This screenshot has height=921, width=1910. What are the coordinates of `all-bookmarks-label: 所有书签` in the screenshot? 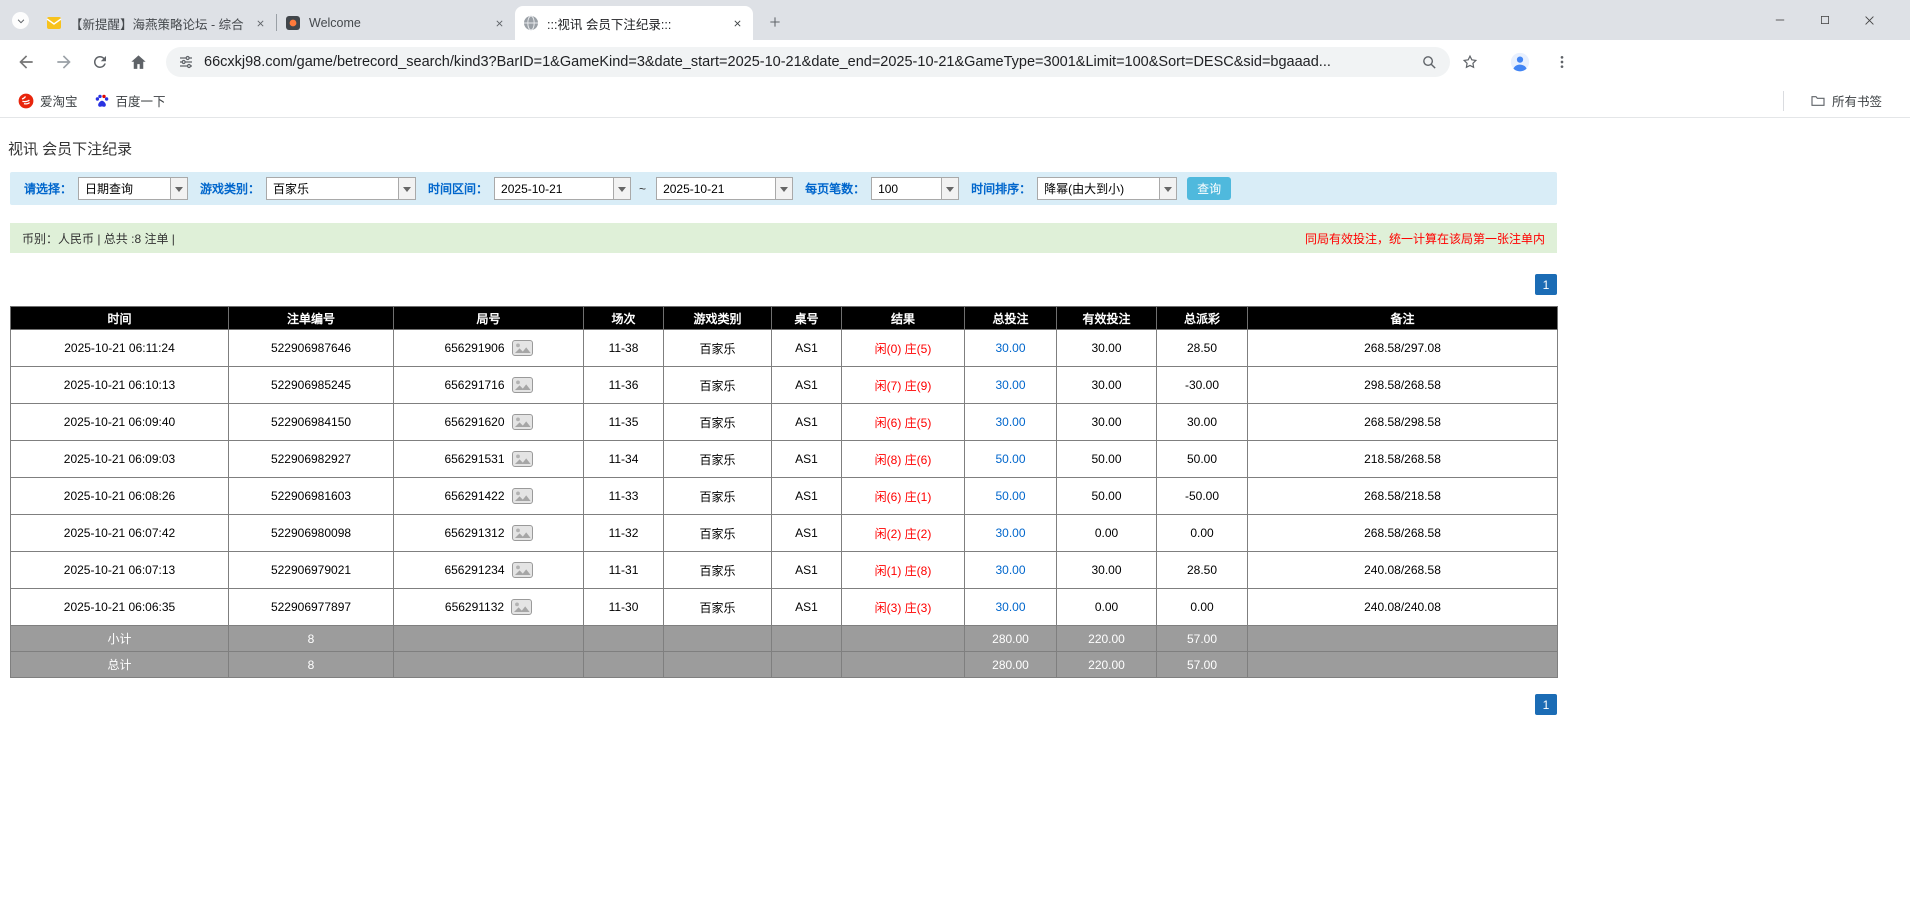 It's located at (1856, 102).